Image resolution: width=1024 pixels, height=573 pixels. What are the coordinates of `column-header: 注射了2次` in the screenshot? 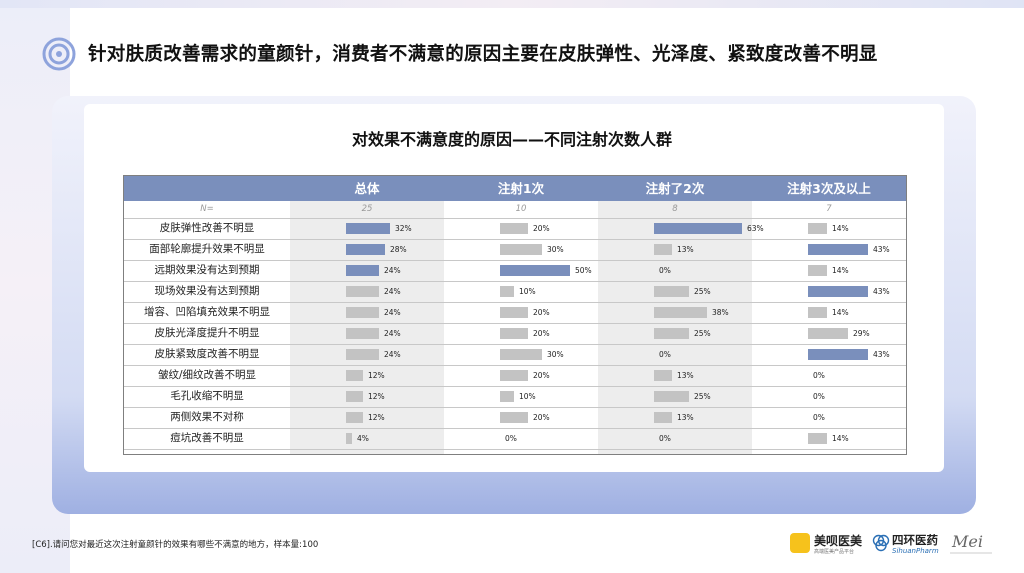 It's located at (675, 188).